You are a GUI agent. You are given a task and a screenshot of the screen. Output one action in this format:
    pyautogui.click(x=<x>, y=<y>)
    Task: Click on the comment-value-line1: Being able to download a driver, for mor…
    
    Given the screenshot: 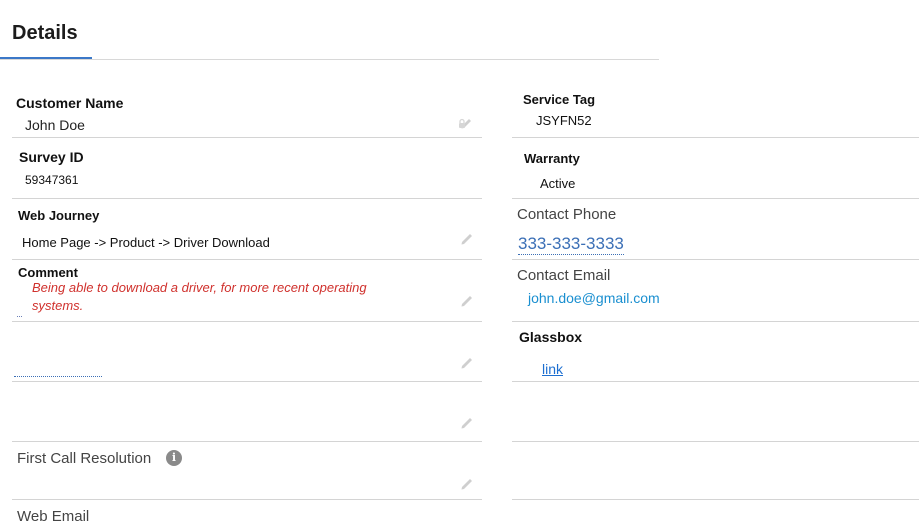 What is the action you would take?
    pyautogui.click(x=199, y=287)
    